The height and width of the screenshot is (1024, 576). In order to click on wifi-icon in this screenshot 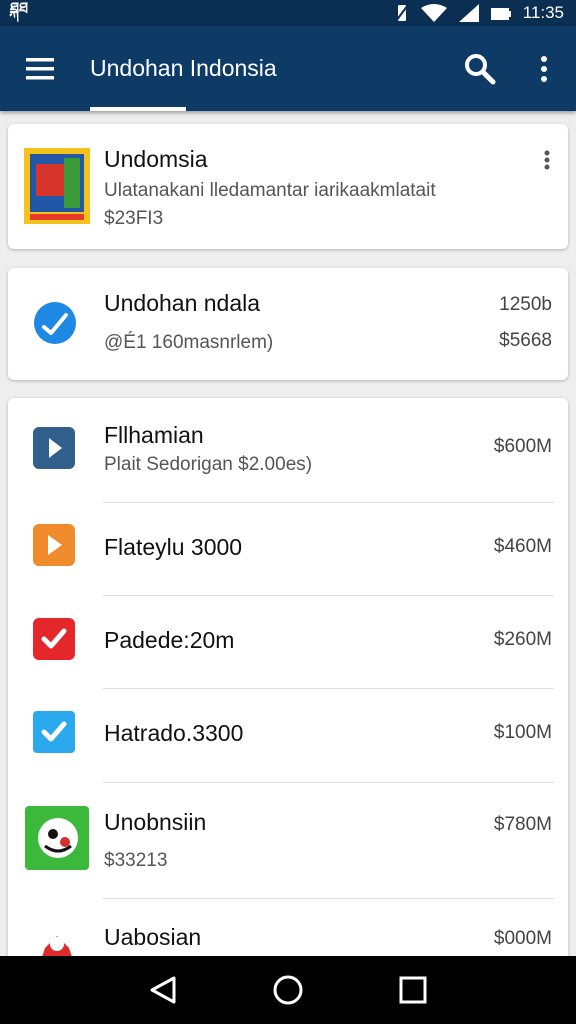, I will do `click(433, 13)`.